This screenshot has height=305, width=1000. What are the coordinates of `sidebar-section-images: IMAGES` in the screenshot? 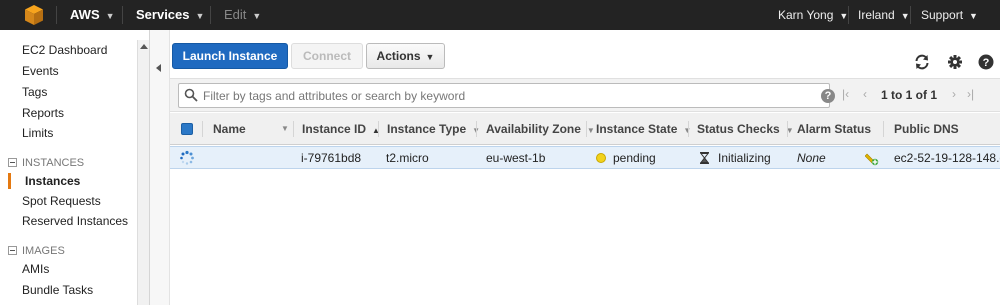 It's located at (36, 251).